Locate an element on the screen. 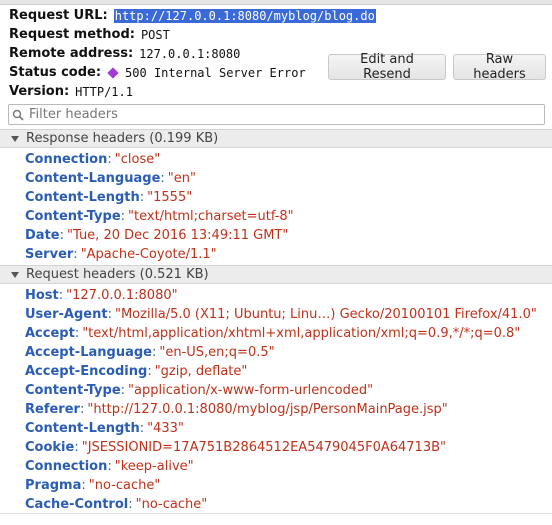  header-value: "application/x-www-form-urlencoded" is located at coordinates (251, 390).